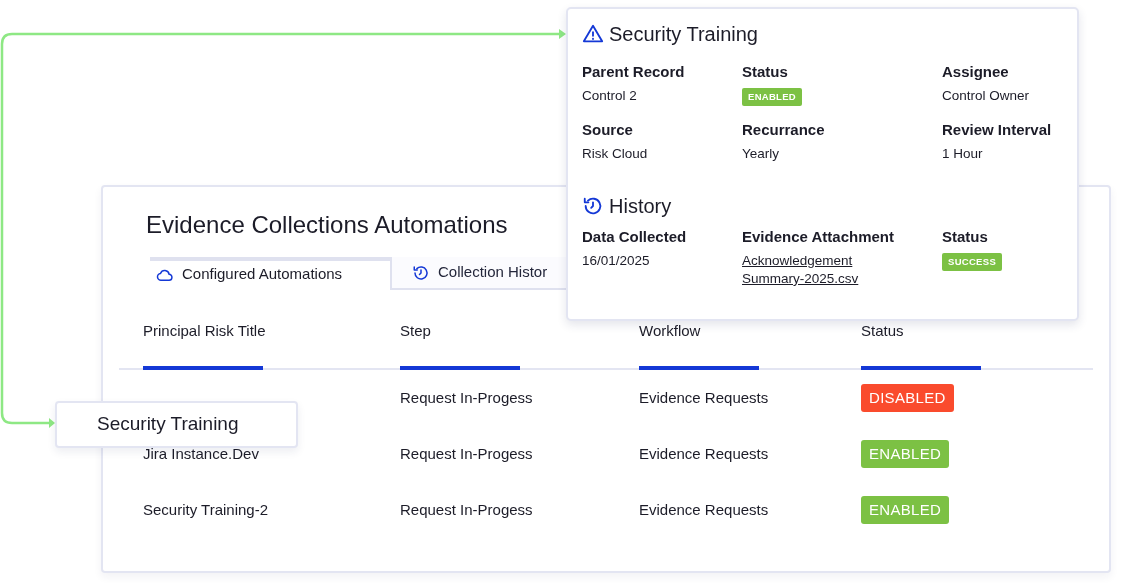  What do you see at coordinates (616, 260) in the screenshot?
I see `field-value: 16/01/2025` at bounding box center [616, 260].